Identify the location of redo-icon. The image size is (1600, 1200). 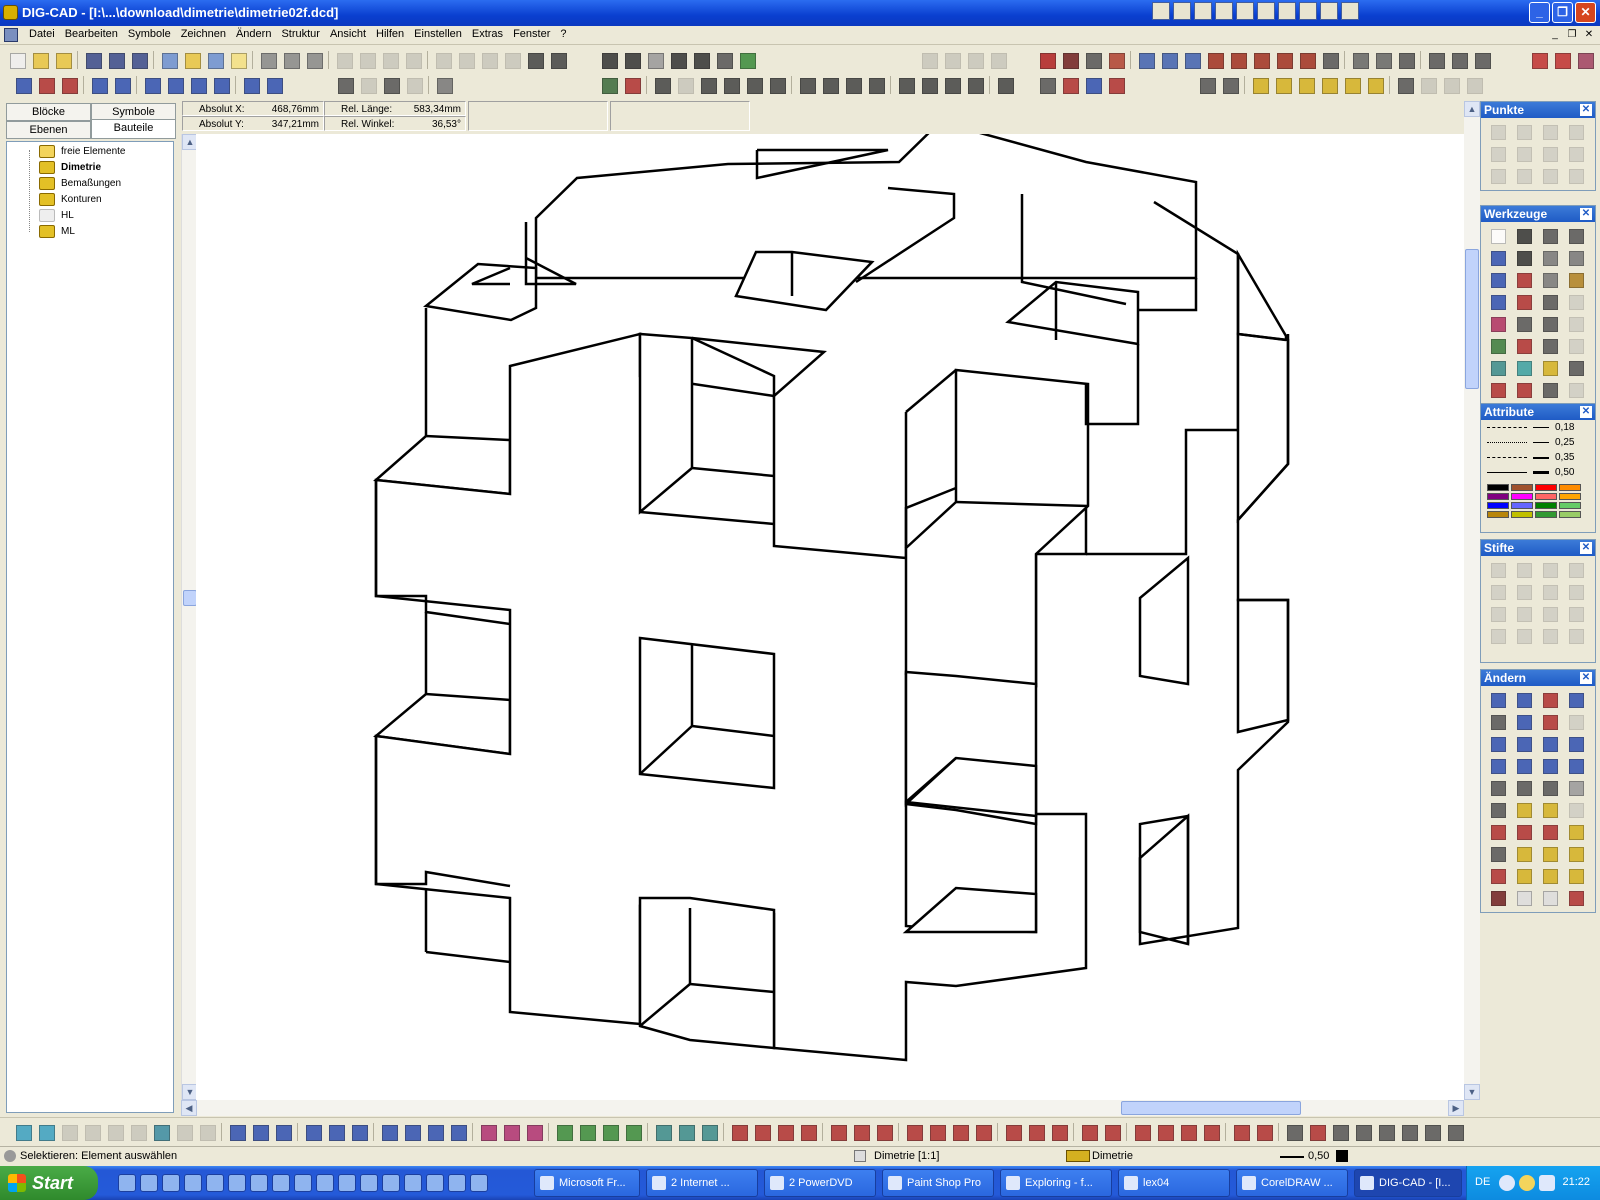
(466, 60).